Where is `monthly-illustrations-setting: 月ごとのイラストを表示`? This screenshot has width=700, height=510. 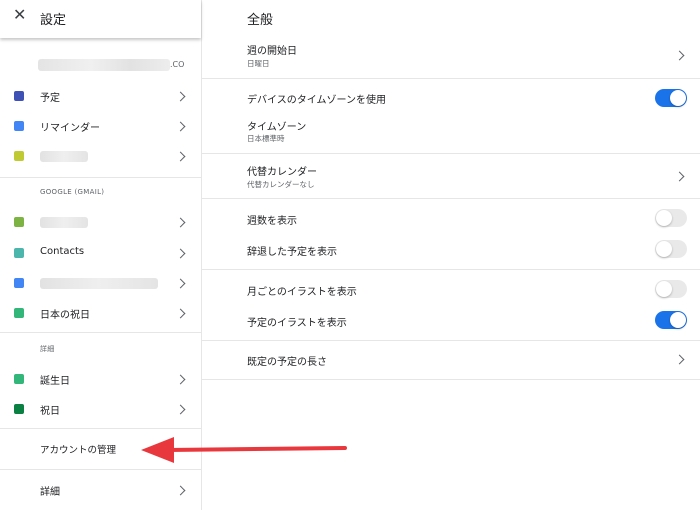
monthly-illustrations-setting: 月ごとのイラストを表示 is located at coordinates (451, 289).